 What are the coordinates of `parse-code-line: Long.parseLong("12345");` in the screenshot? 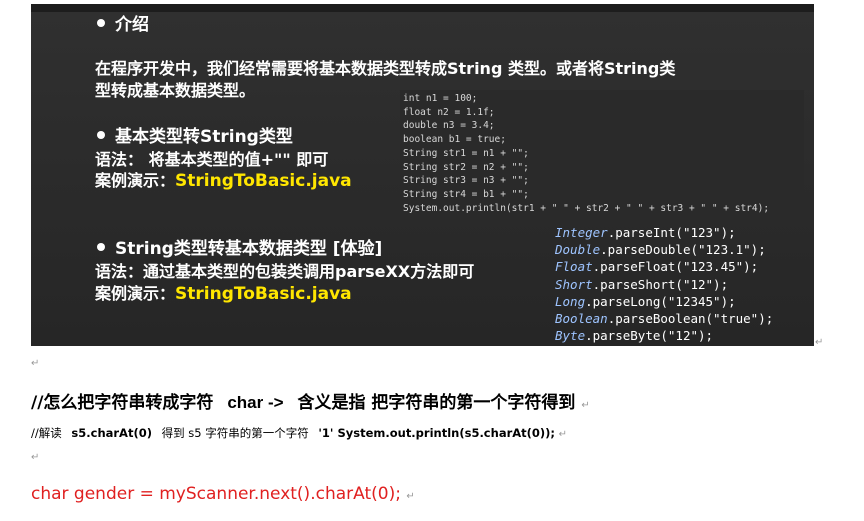 It's located at (682, 301).